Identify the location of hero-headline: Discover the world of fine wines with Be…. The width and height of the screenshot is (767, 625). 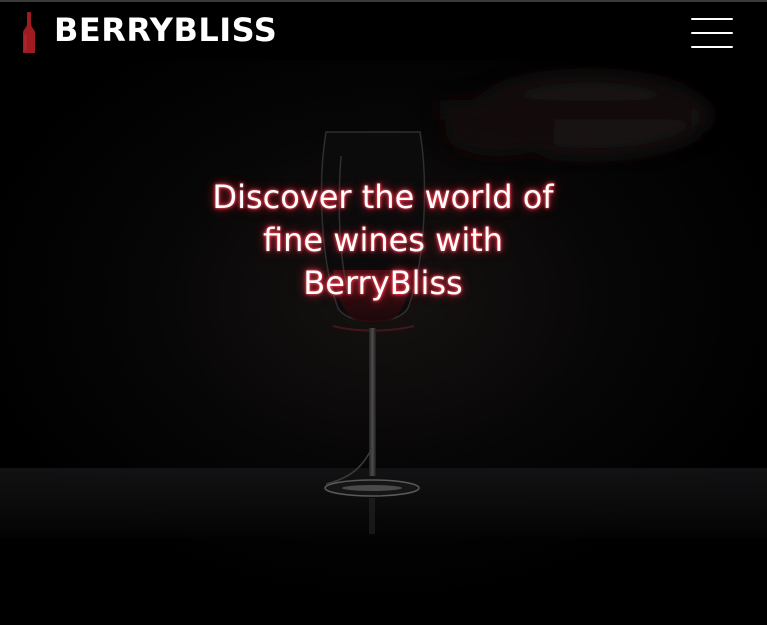
(383, 240).